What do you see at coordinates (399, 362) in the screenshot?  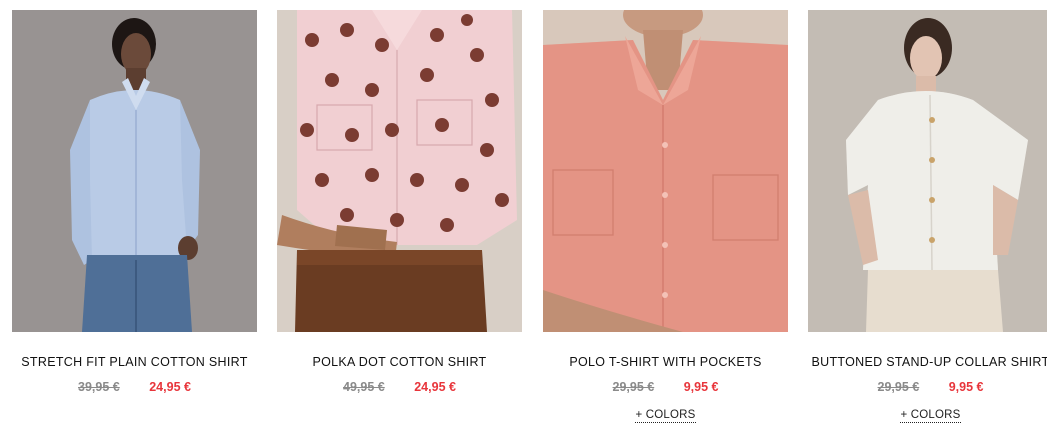 I see `product-title: POLKA DOT COTTON SHIRT` at bounding box center [399, 362].